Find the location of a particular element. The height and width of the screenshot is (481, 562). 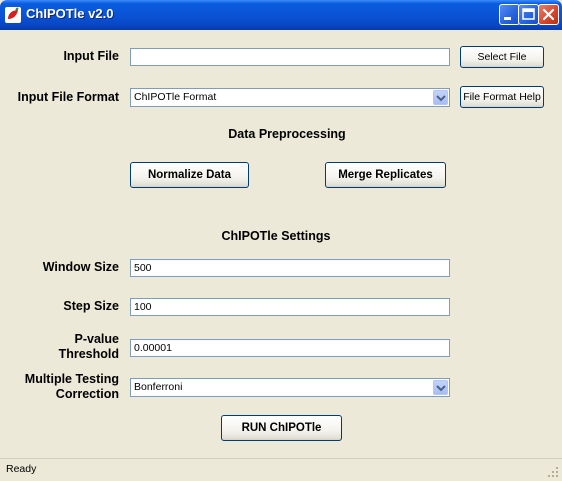

close-icon is located at coordinates (548, 14).